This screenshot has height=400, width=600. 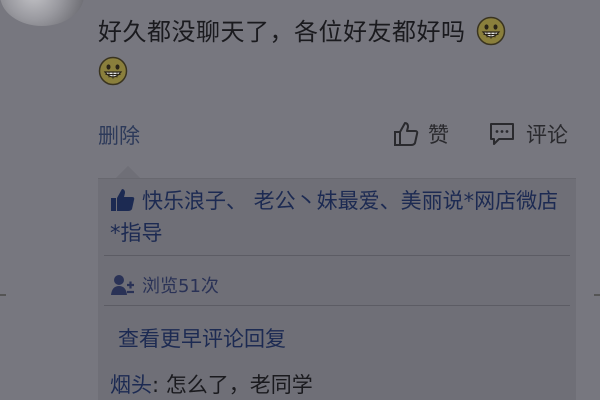 What do you see at coordinates (334, 217) in the screenshot?
I see `liked-by-names: 快乐浪子、 老公丶妹最爱、美丽说*网店微店*指导` at bounding box center [334, 217].